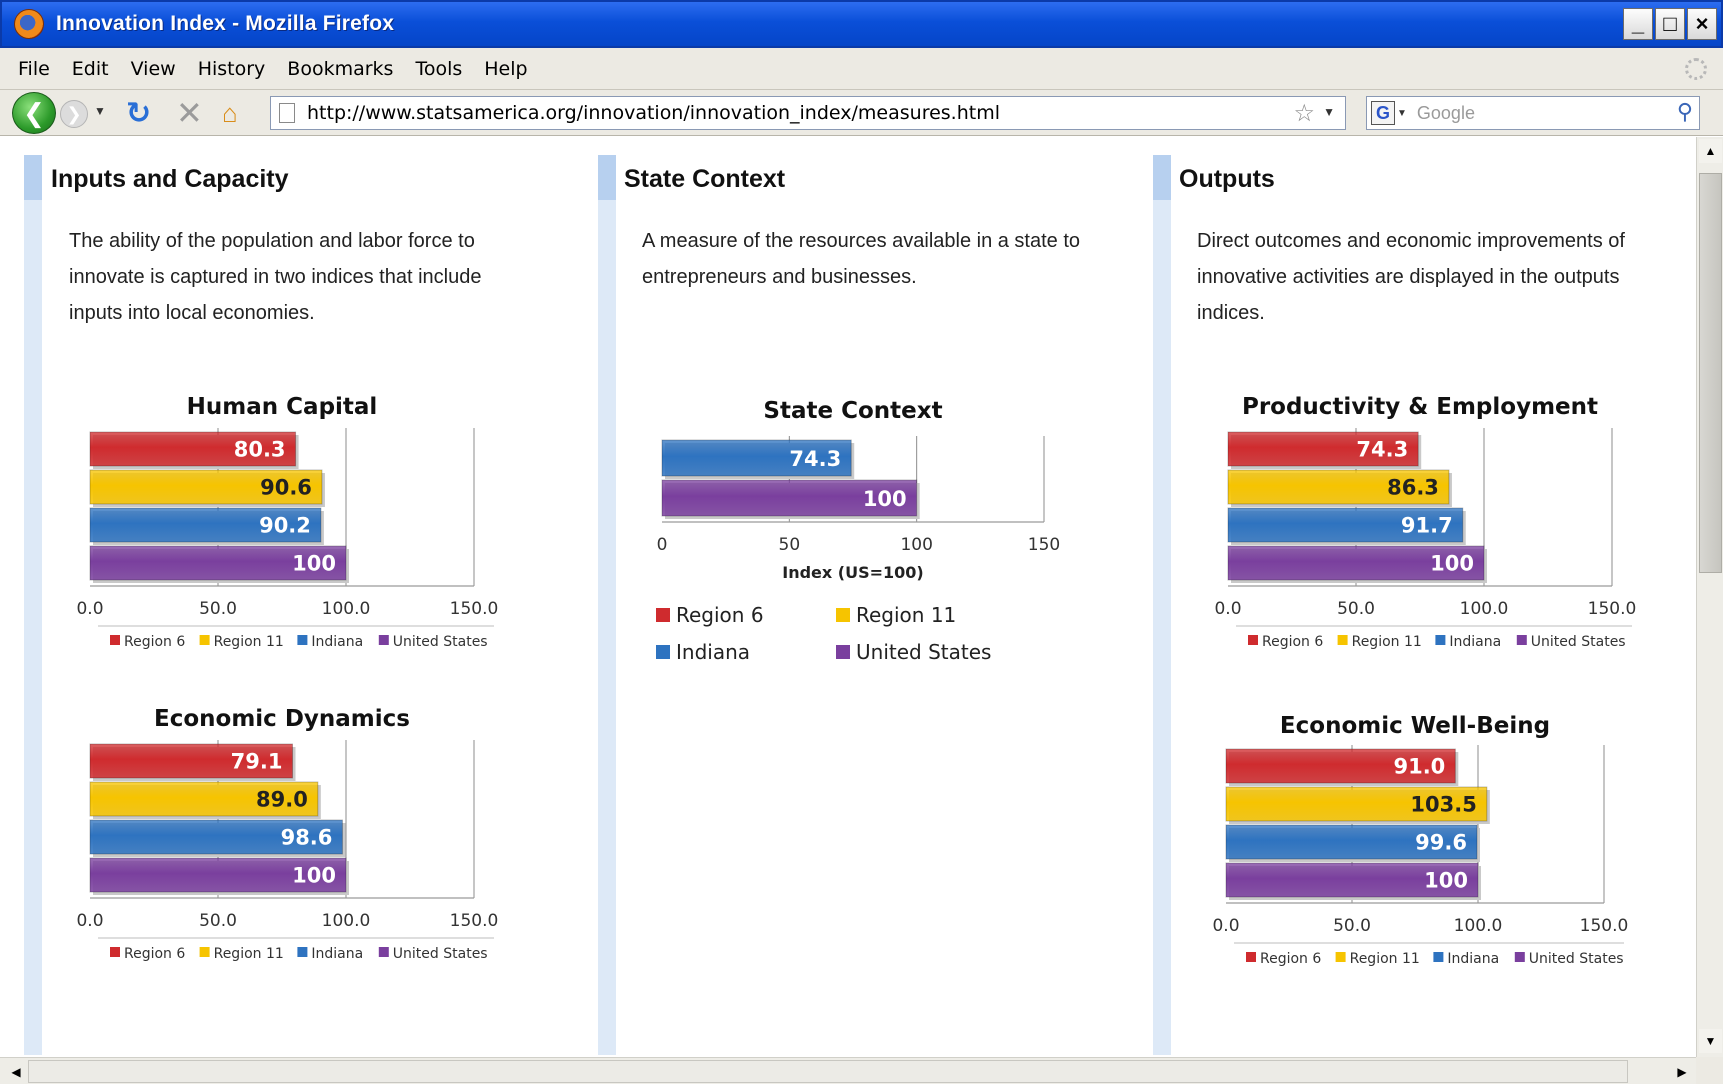 The height and width of the screenshot is (1084, 1723). I want to click on data-label: 99.6, so click(1441, 842).